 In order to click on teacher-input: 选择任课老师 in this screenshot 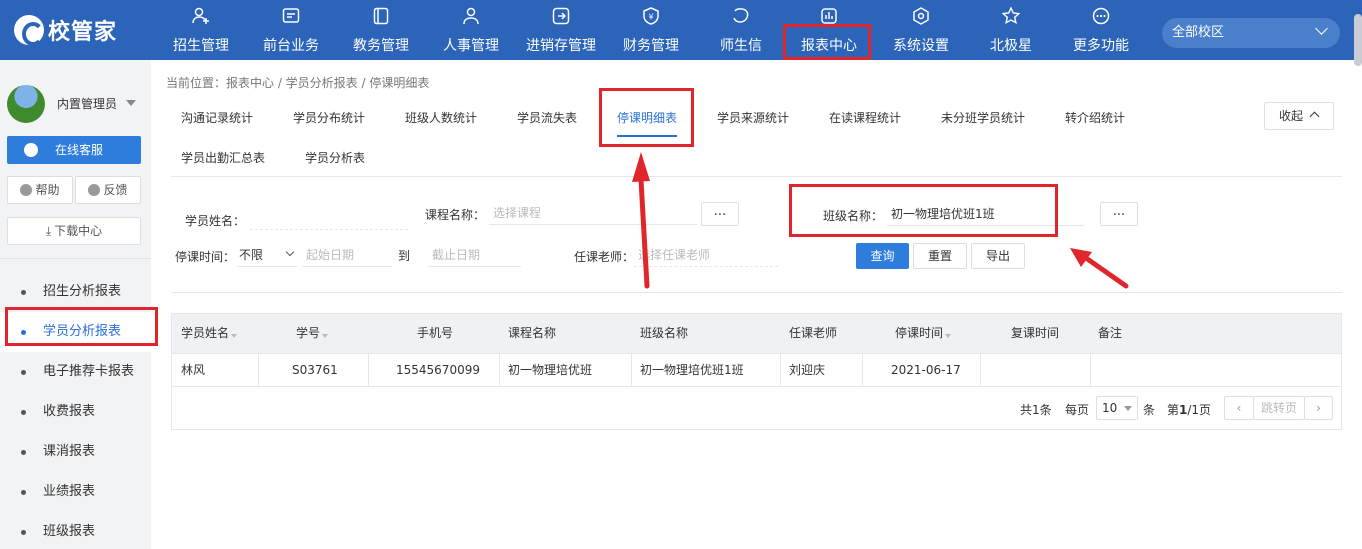, I will do `click(706, 255)`.